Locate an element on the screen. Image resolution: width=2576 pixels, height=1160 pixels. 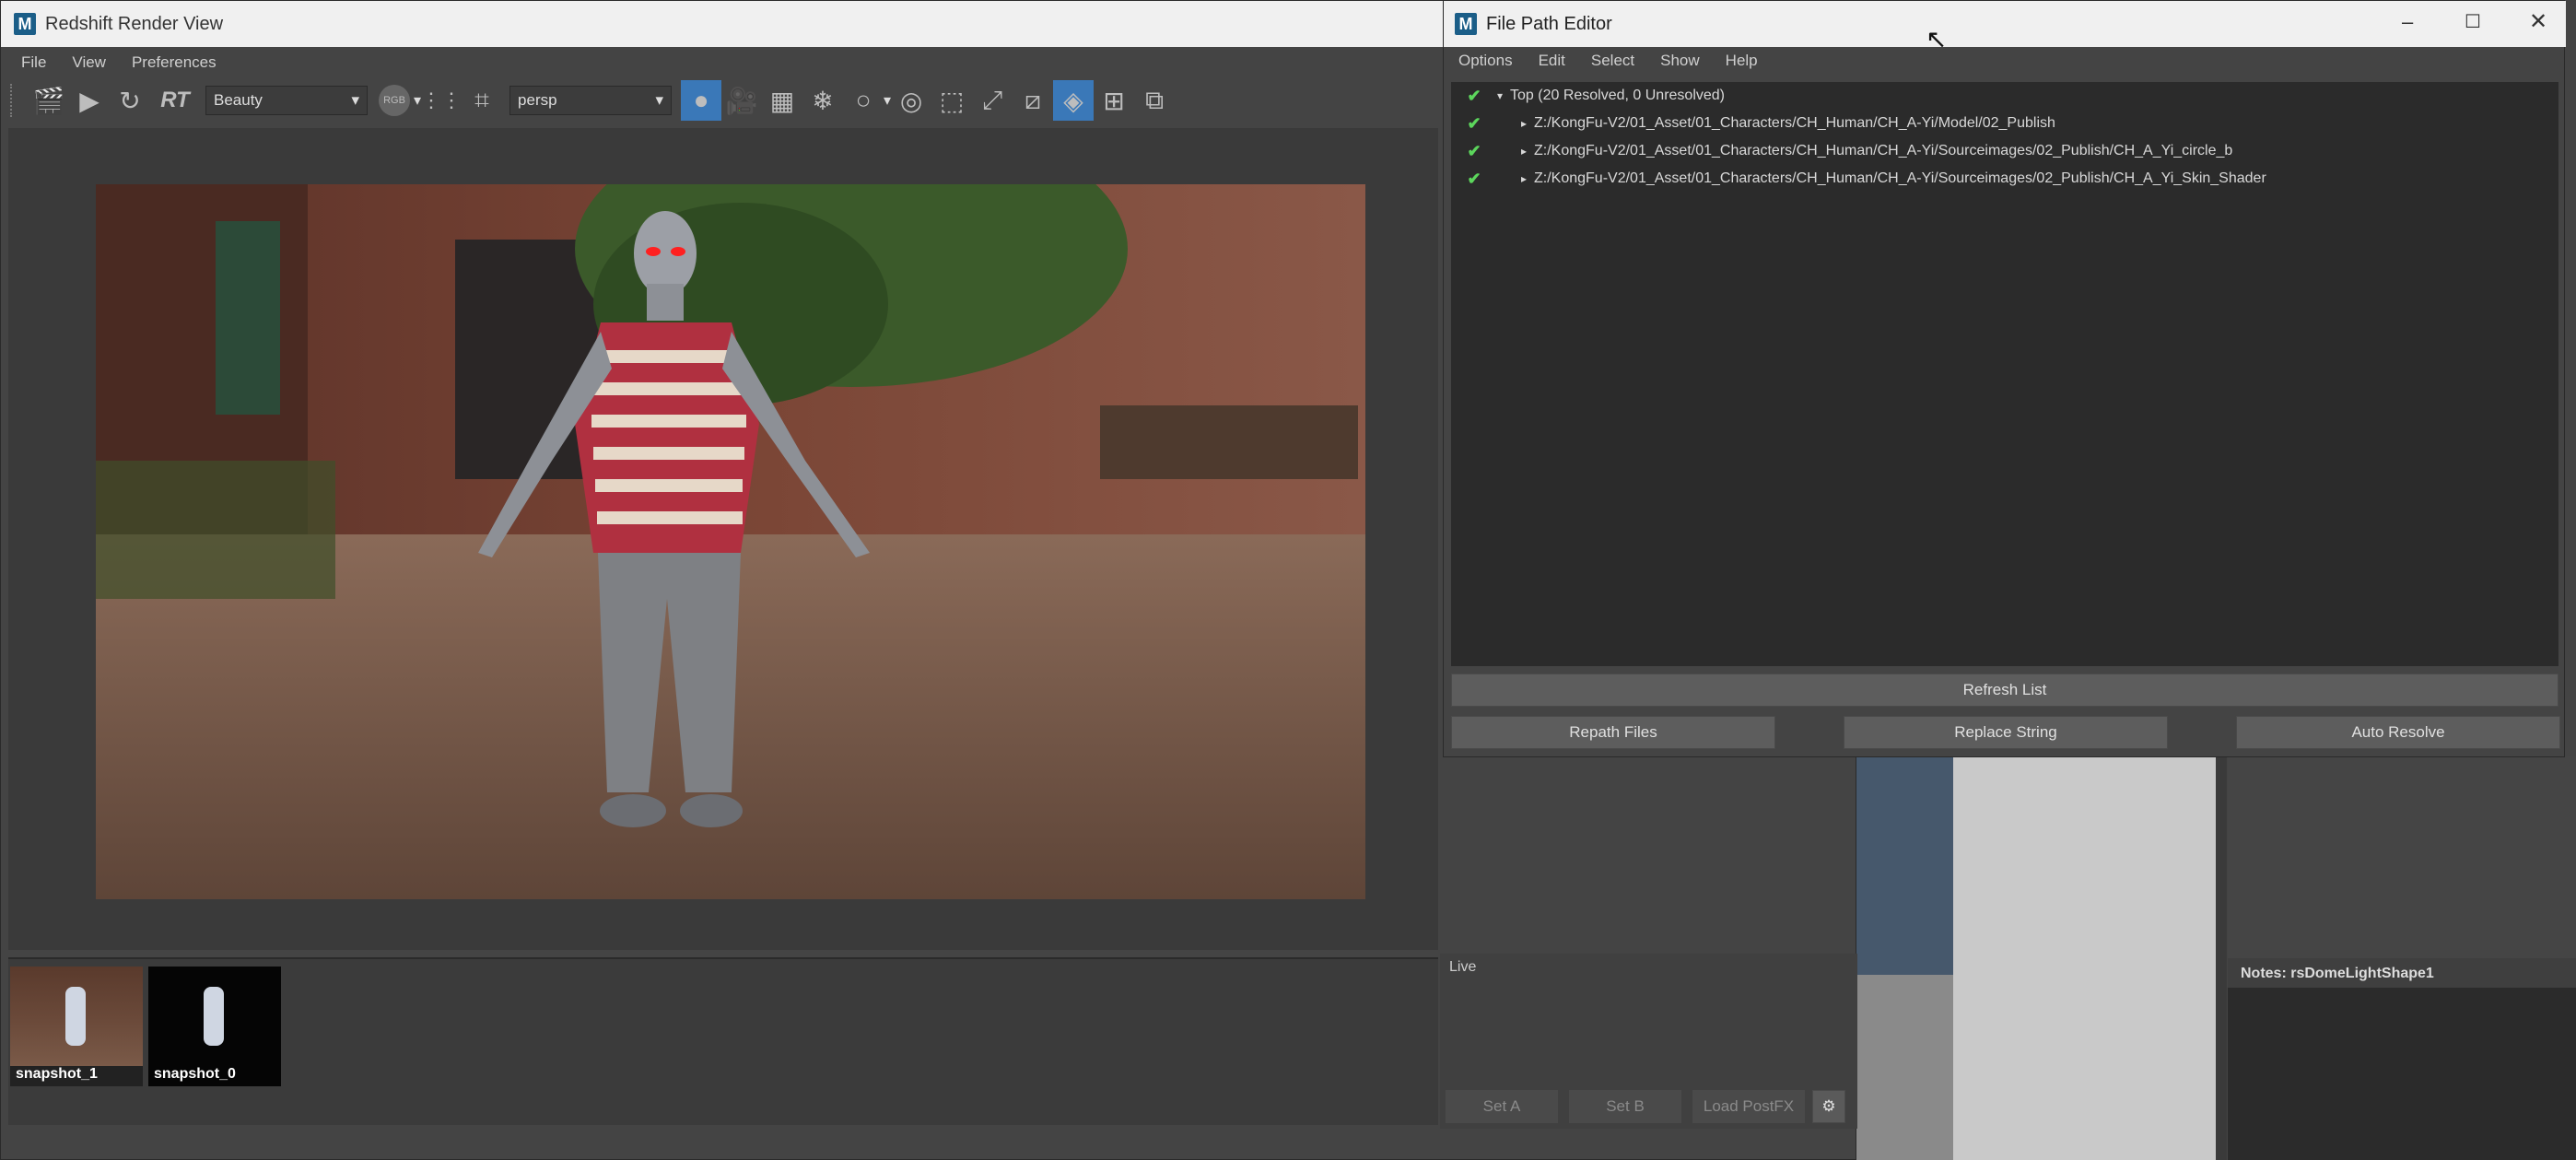
target-icon: ◎ is located at coordinates (911, 100).